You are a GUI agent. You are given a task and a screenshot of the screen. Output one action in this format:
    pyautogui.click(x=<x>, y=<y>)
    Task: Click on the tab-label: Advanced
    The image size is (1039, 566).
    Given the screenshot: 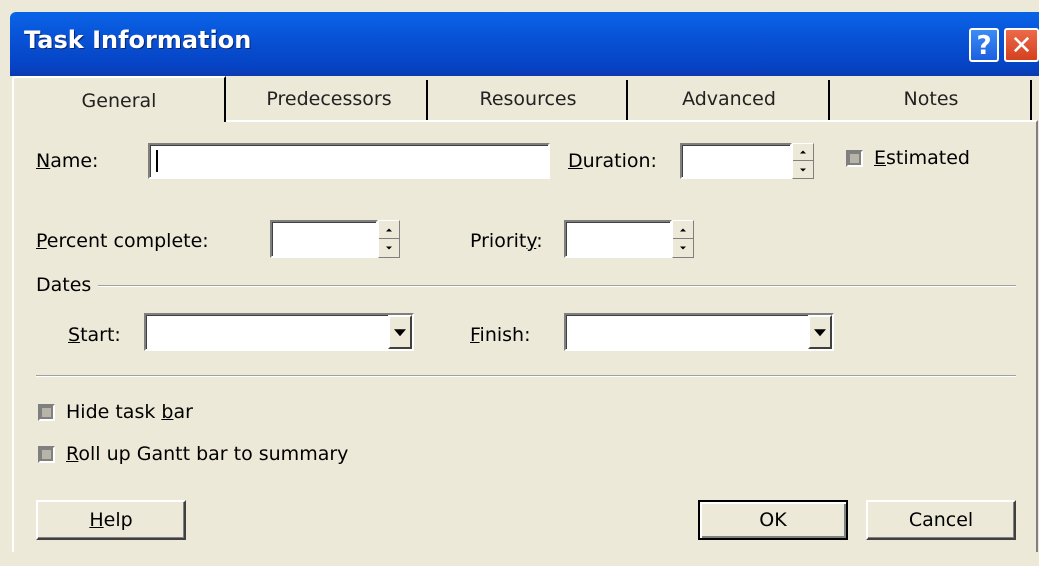 What is the action you would take?
    pyautogui.click(x=729, y=99)
    